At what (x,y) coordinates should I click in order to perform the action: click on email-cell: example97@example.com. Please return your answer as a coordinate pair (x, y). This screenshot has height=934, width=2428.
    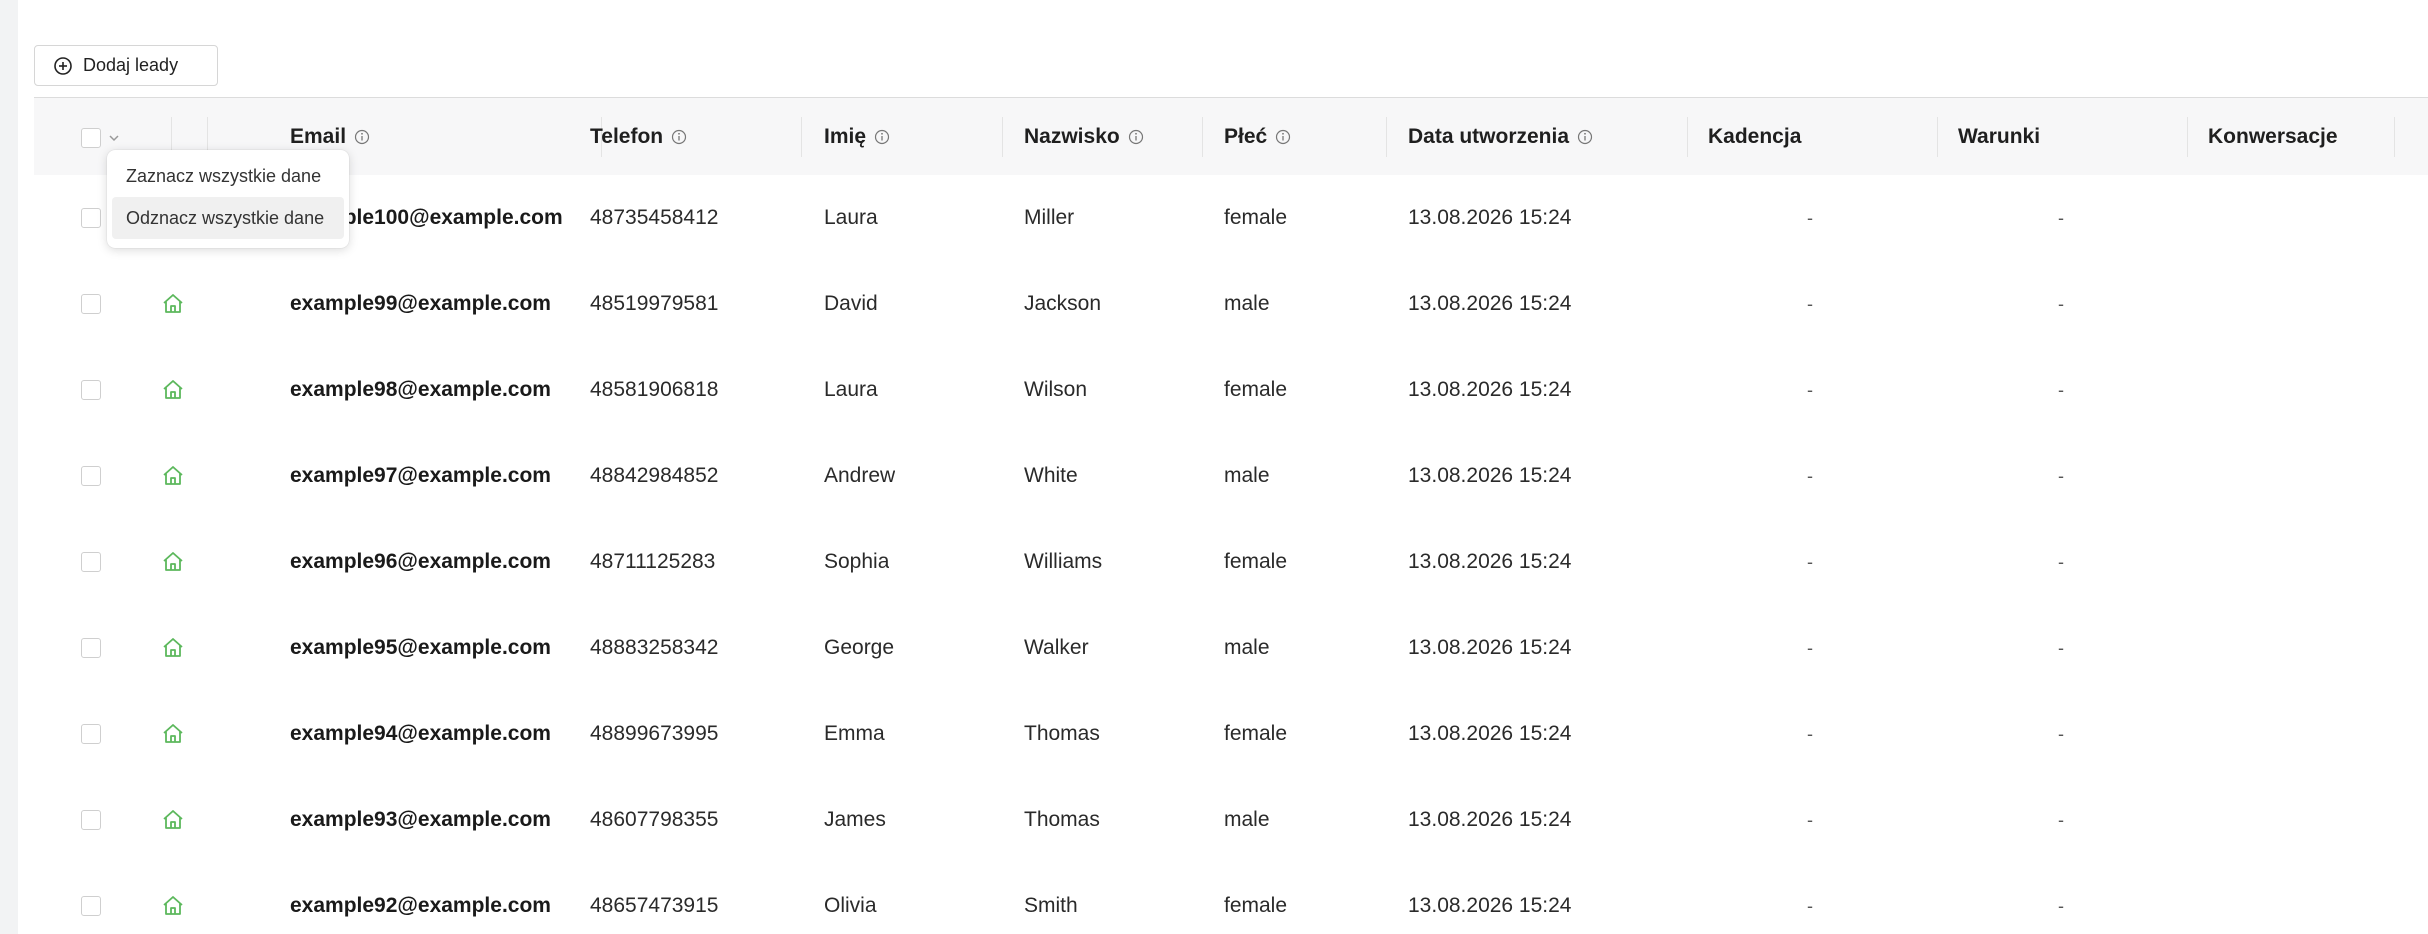
    Looking at the image, I should click on (435, 476).